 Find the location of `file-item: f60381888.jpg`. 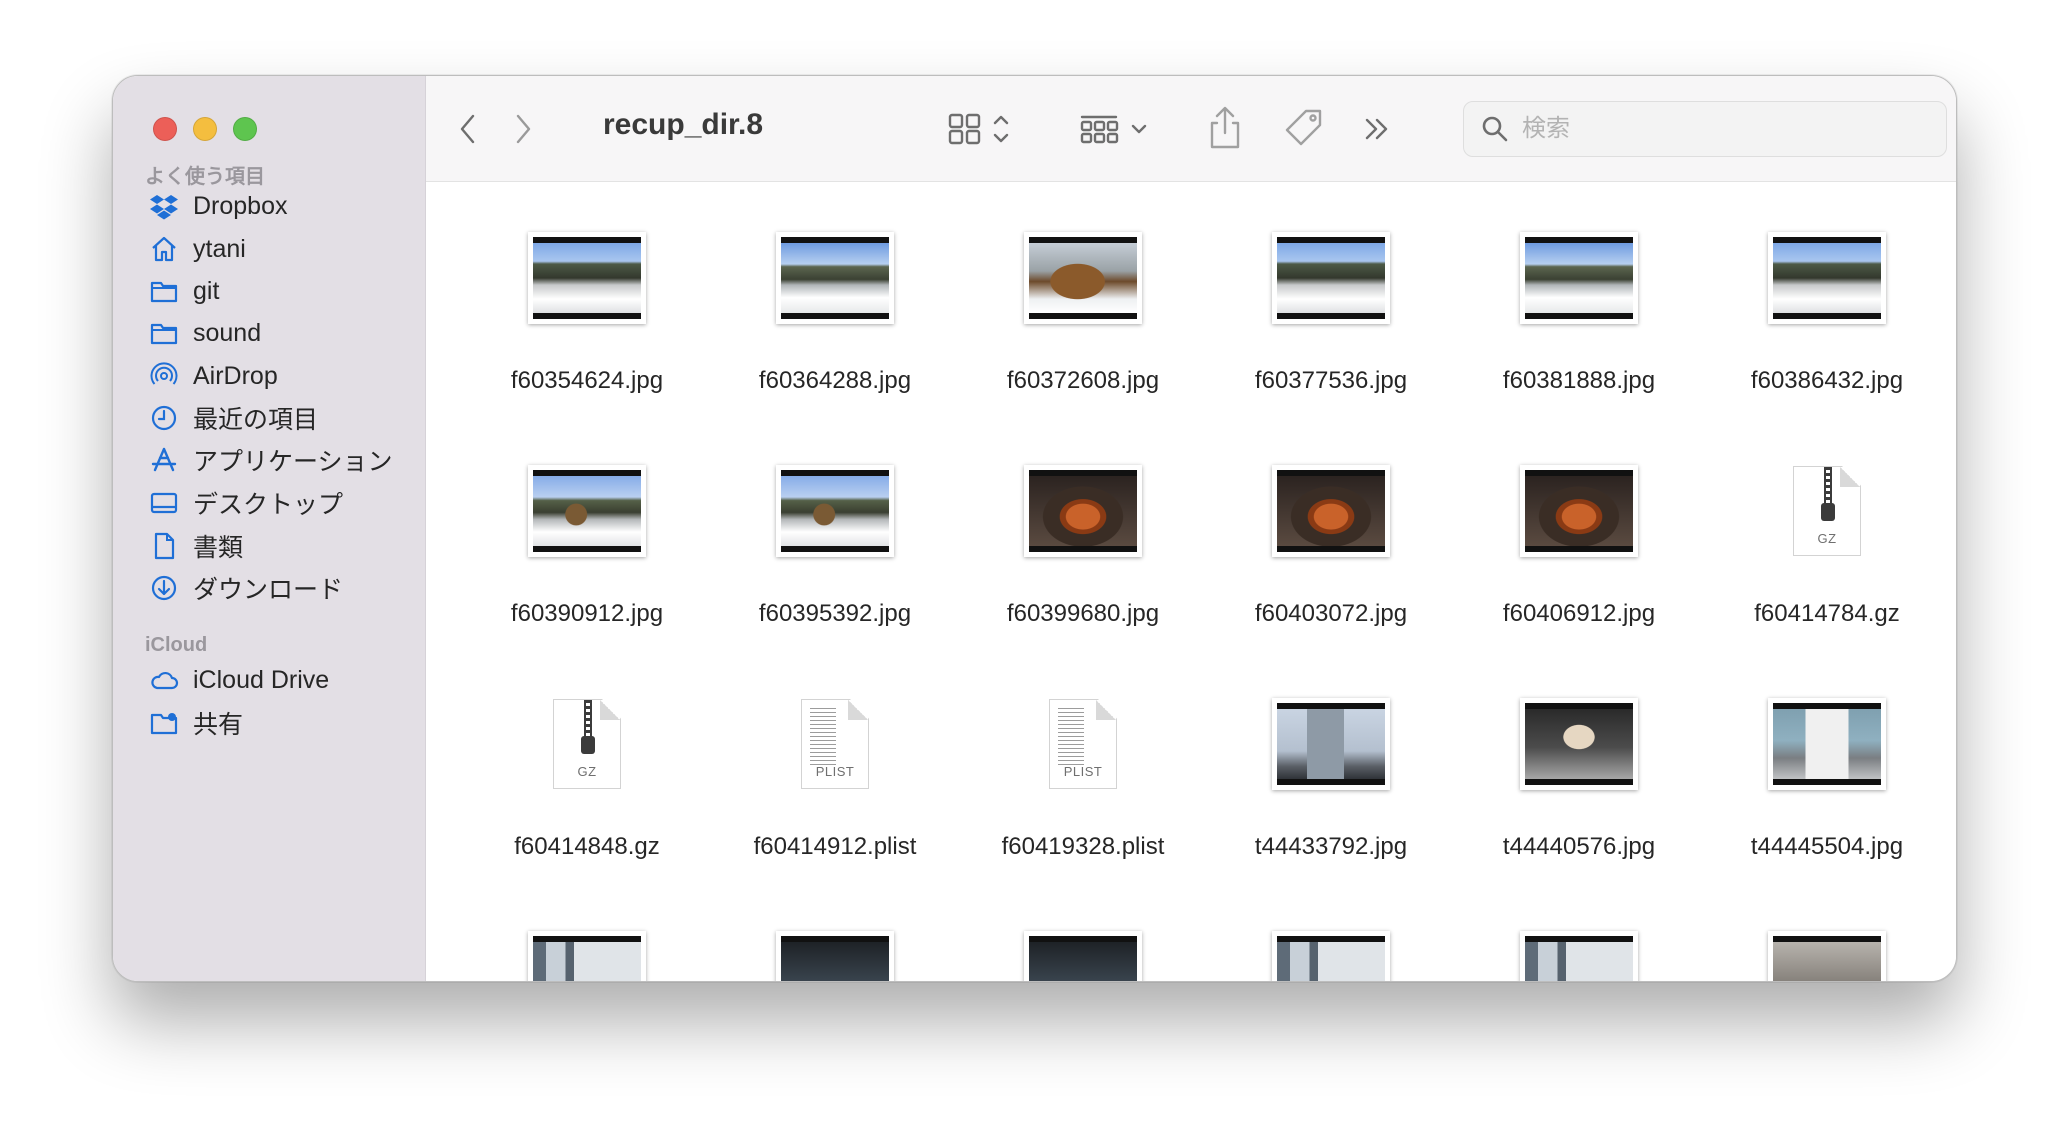

file-item: f60381888.jpg is located at coordinates (1579, 299).